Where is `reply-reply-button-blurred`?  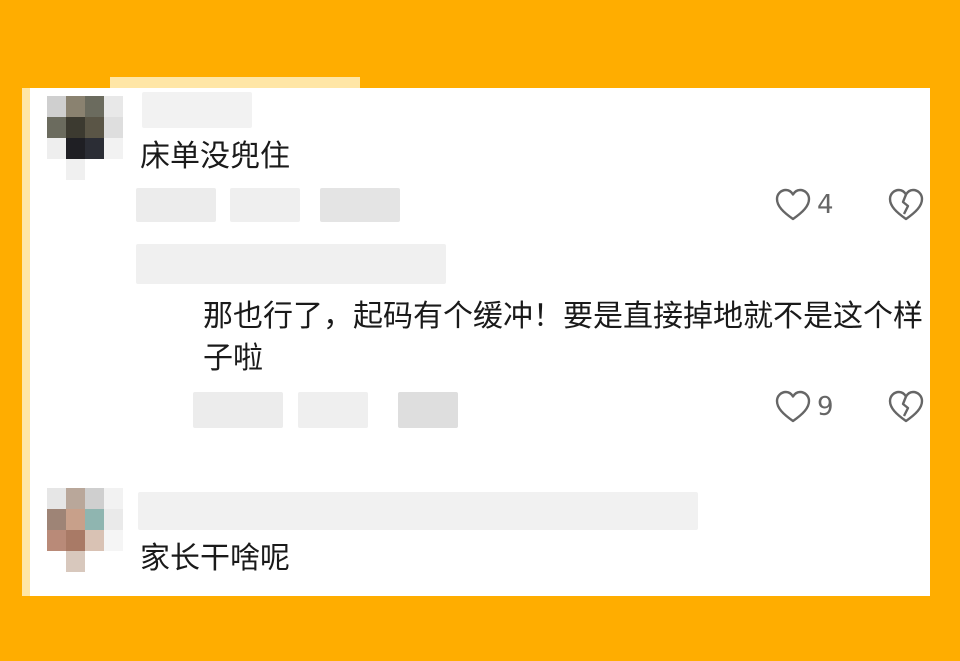
reply-reply-button-blurred is located at coordinates (428, 410).